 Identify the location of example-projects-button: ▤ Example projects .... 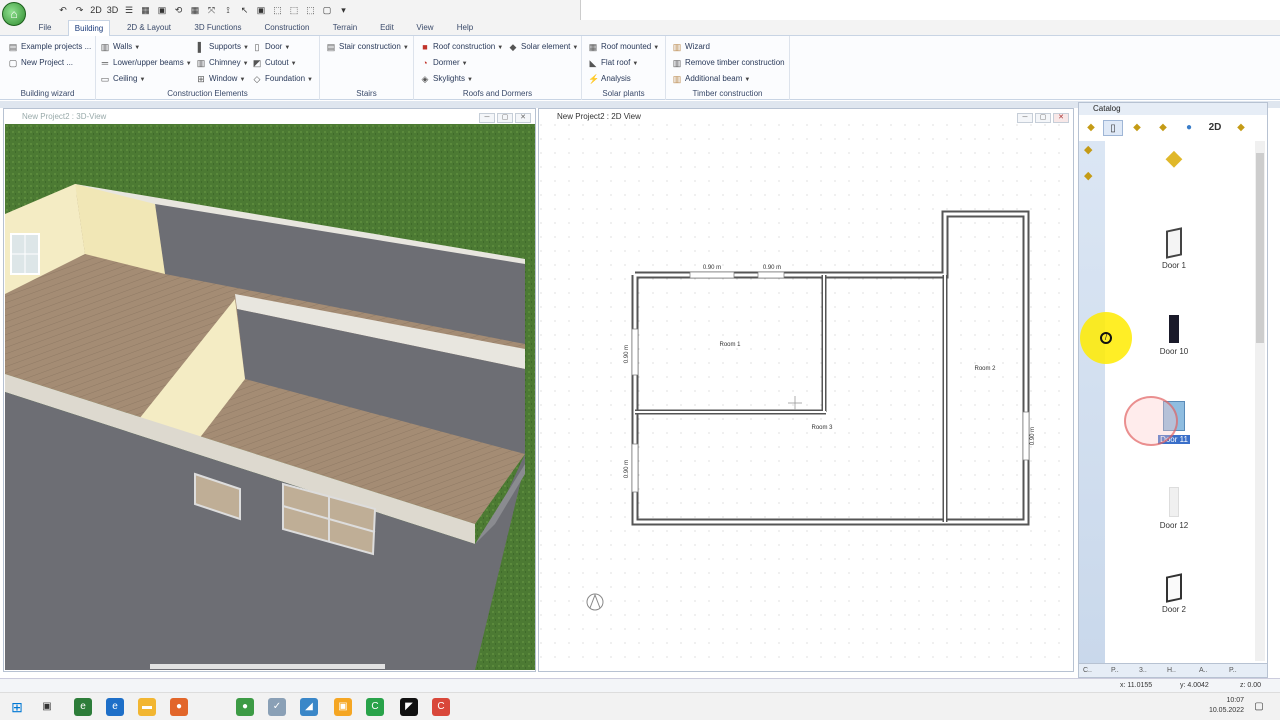
(50, 47).